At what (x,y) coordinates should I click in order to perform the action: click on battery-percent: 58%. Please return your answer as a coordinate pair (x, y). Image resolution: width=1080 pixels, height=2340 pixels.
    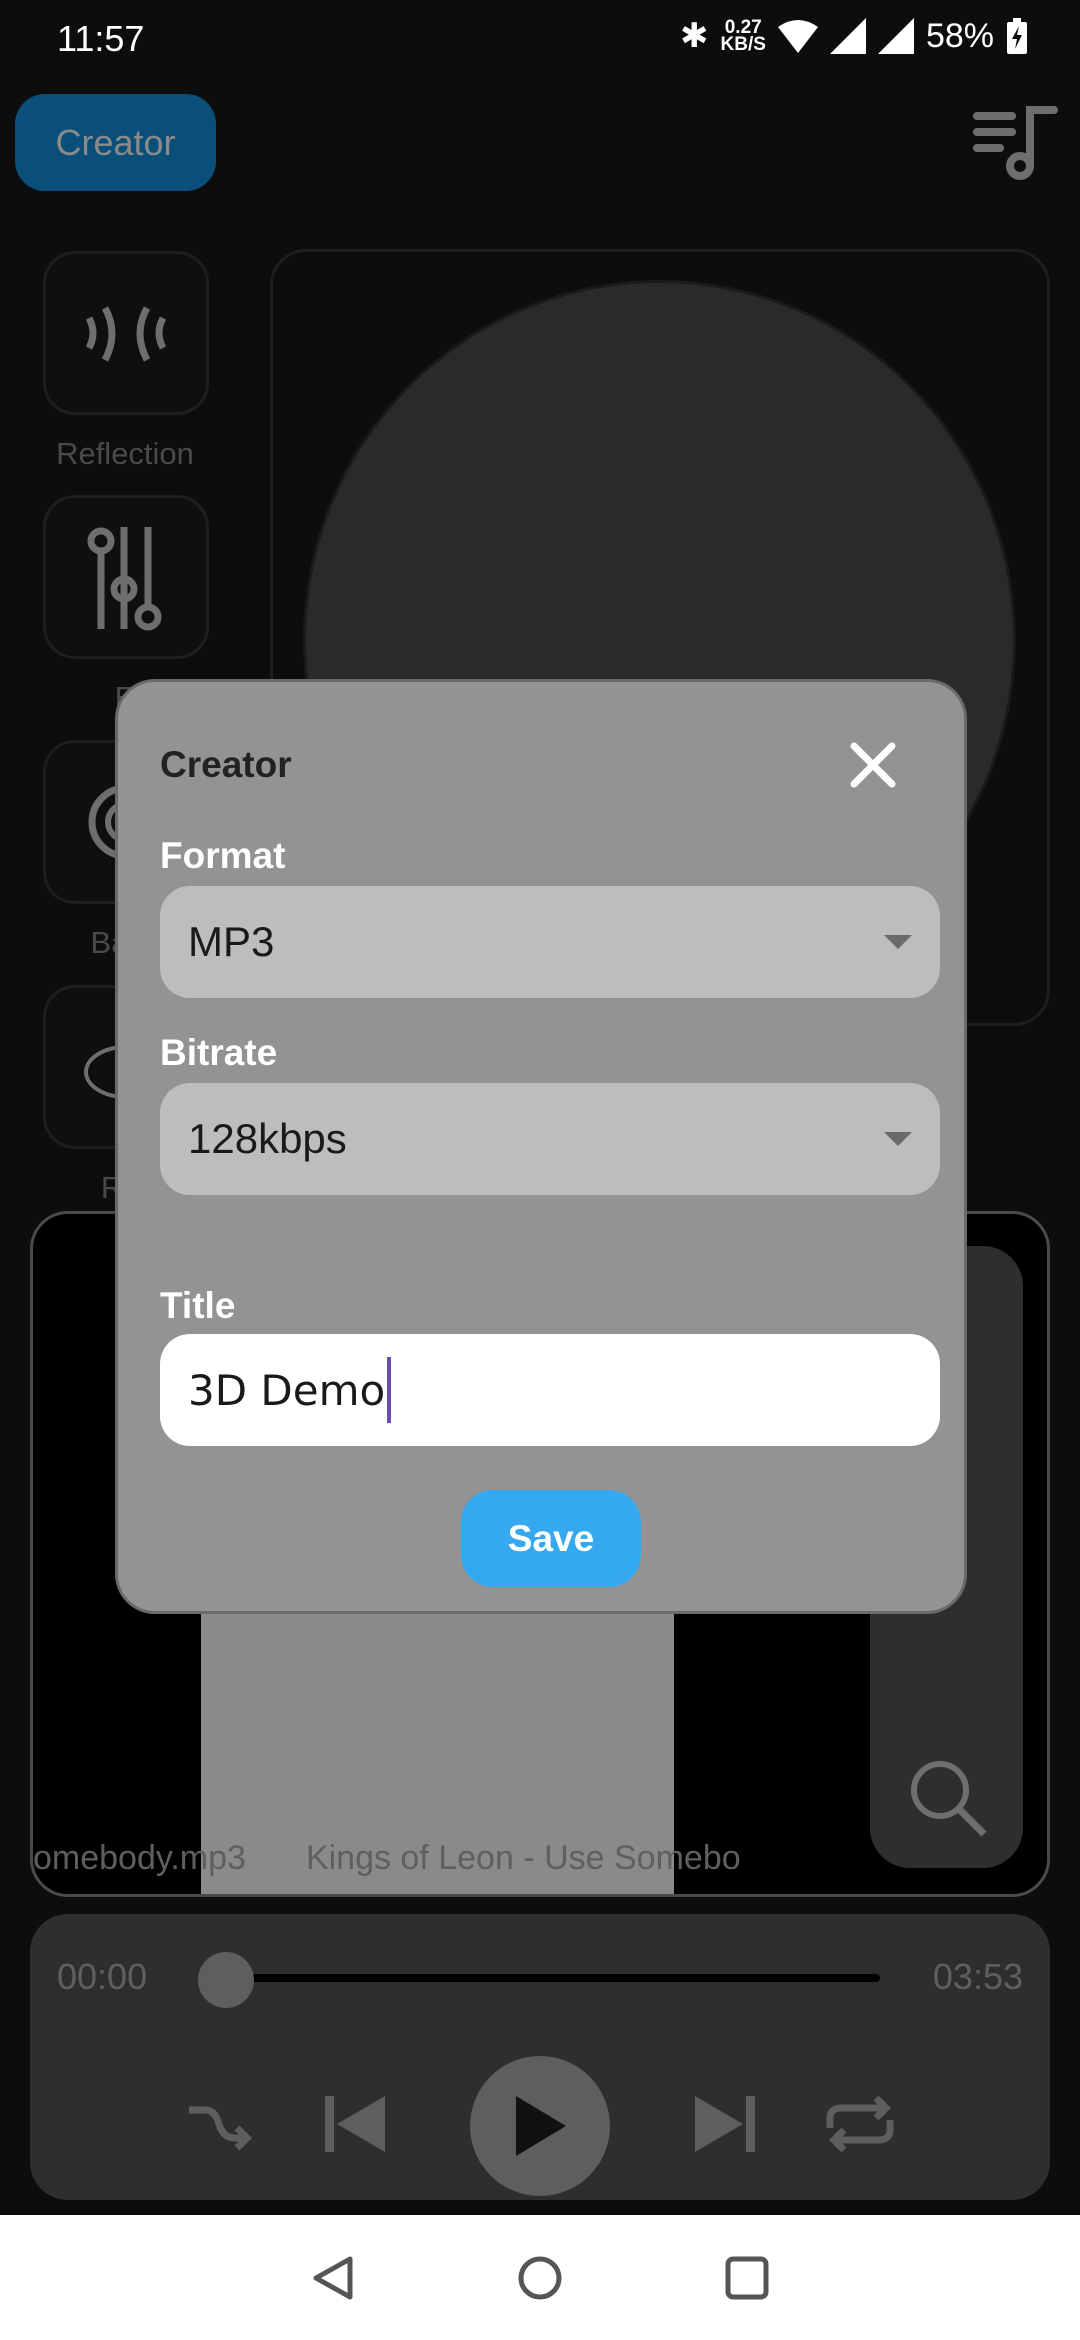
    Looking at the image, I should click on (959, 35).